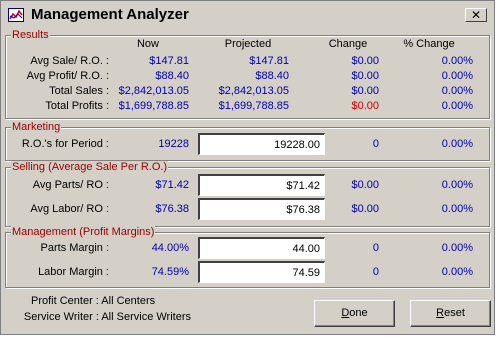  I want to click on avg-sale-label: Avg Sale/ R.O. :, so click(69, 61).